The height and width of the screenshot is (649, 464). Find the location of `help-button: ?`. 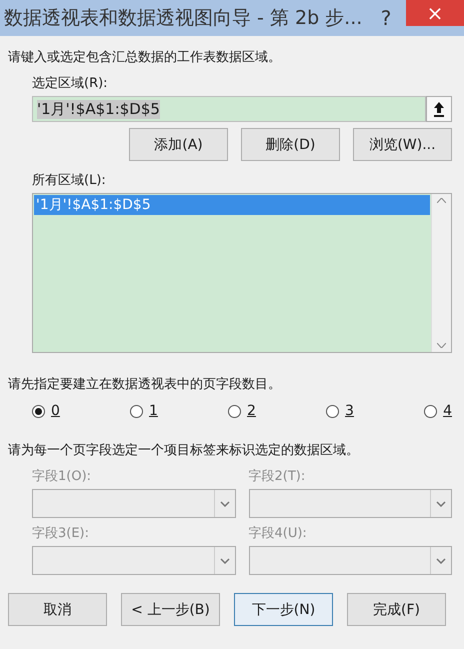

help-button: ? is located at coordinates (386, 18).